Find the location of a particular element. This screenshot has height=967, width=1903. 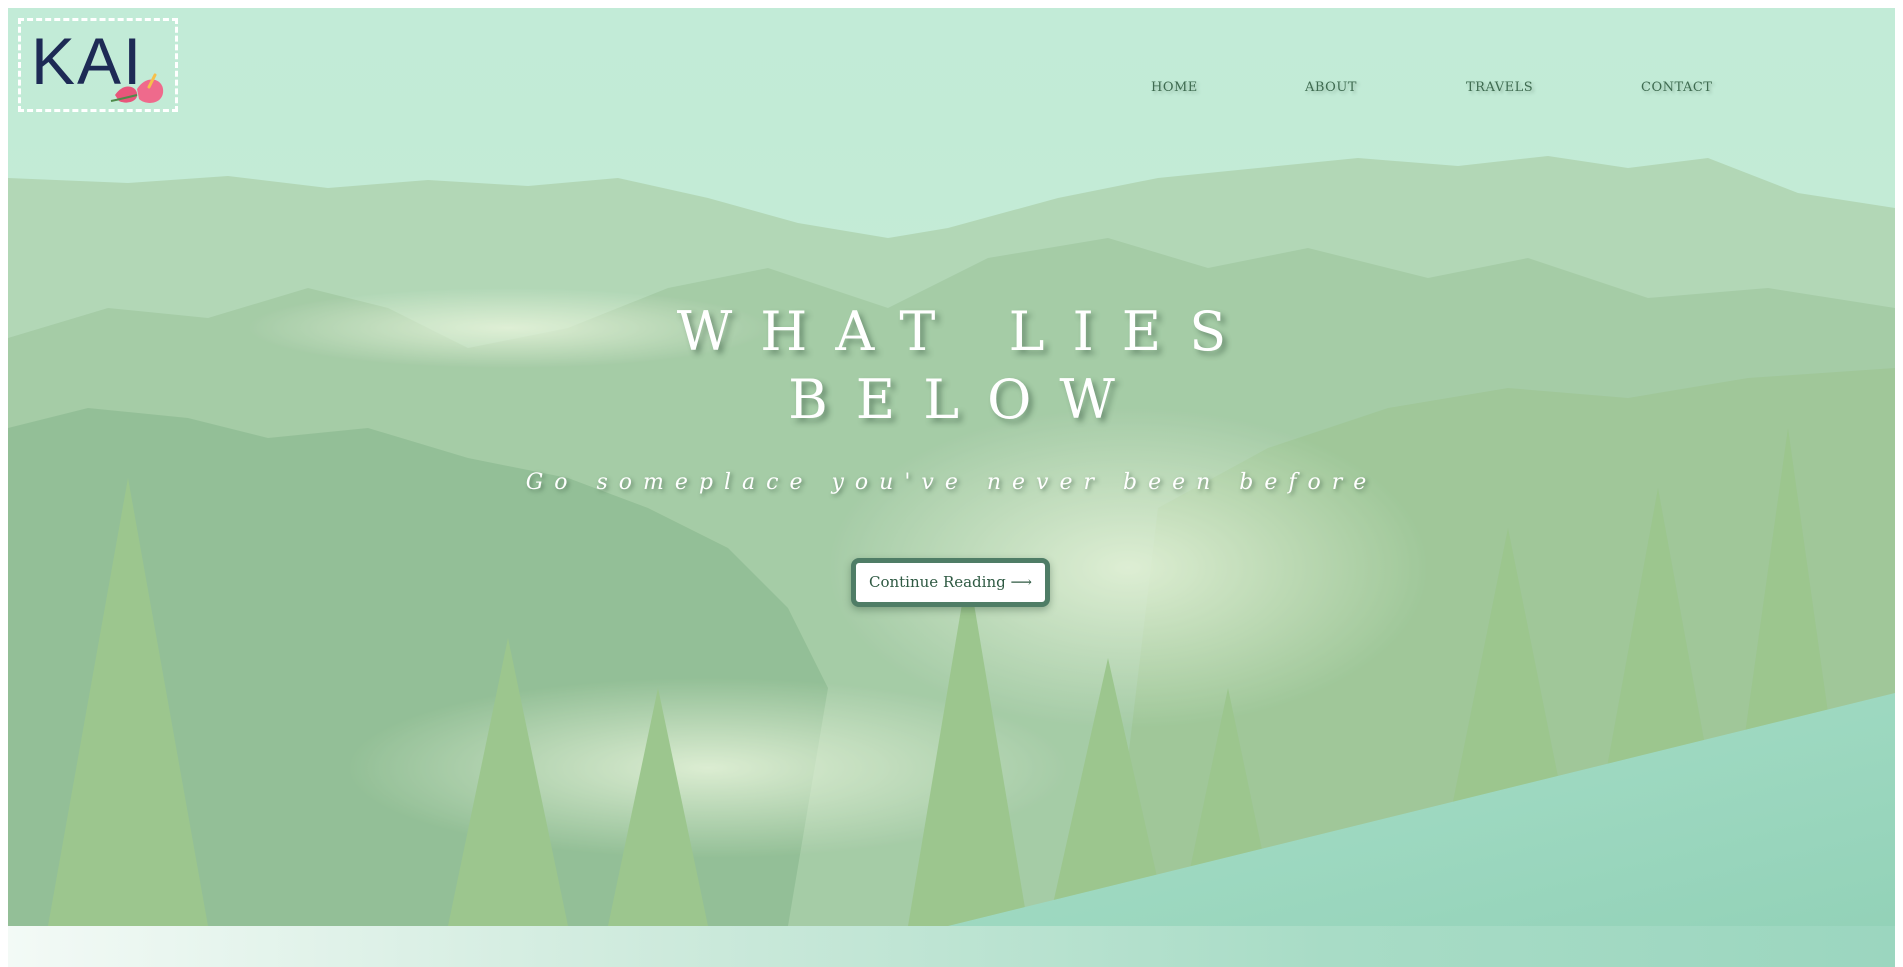

hero-title-line-1: WHAT LIES is located at coordinates (965, 331).